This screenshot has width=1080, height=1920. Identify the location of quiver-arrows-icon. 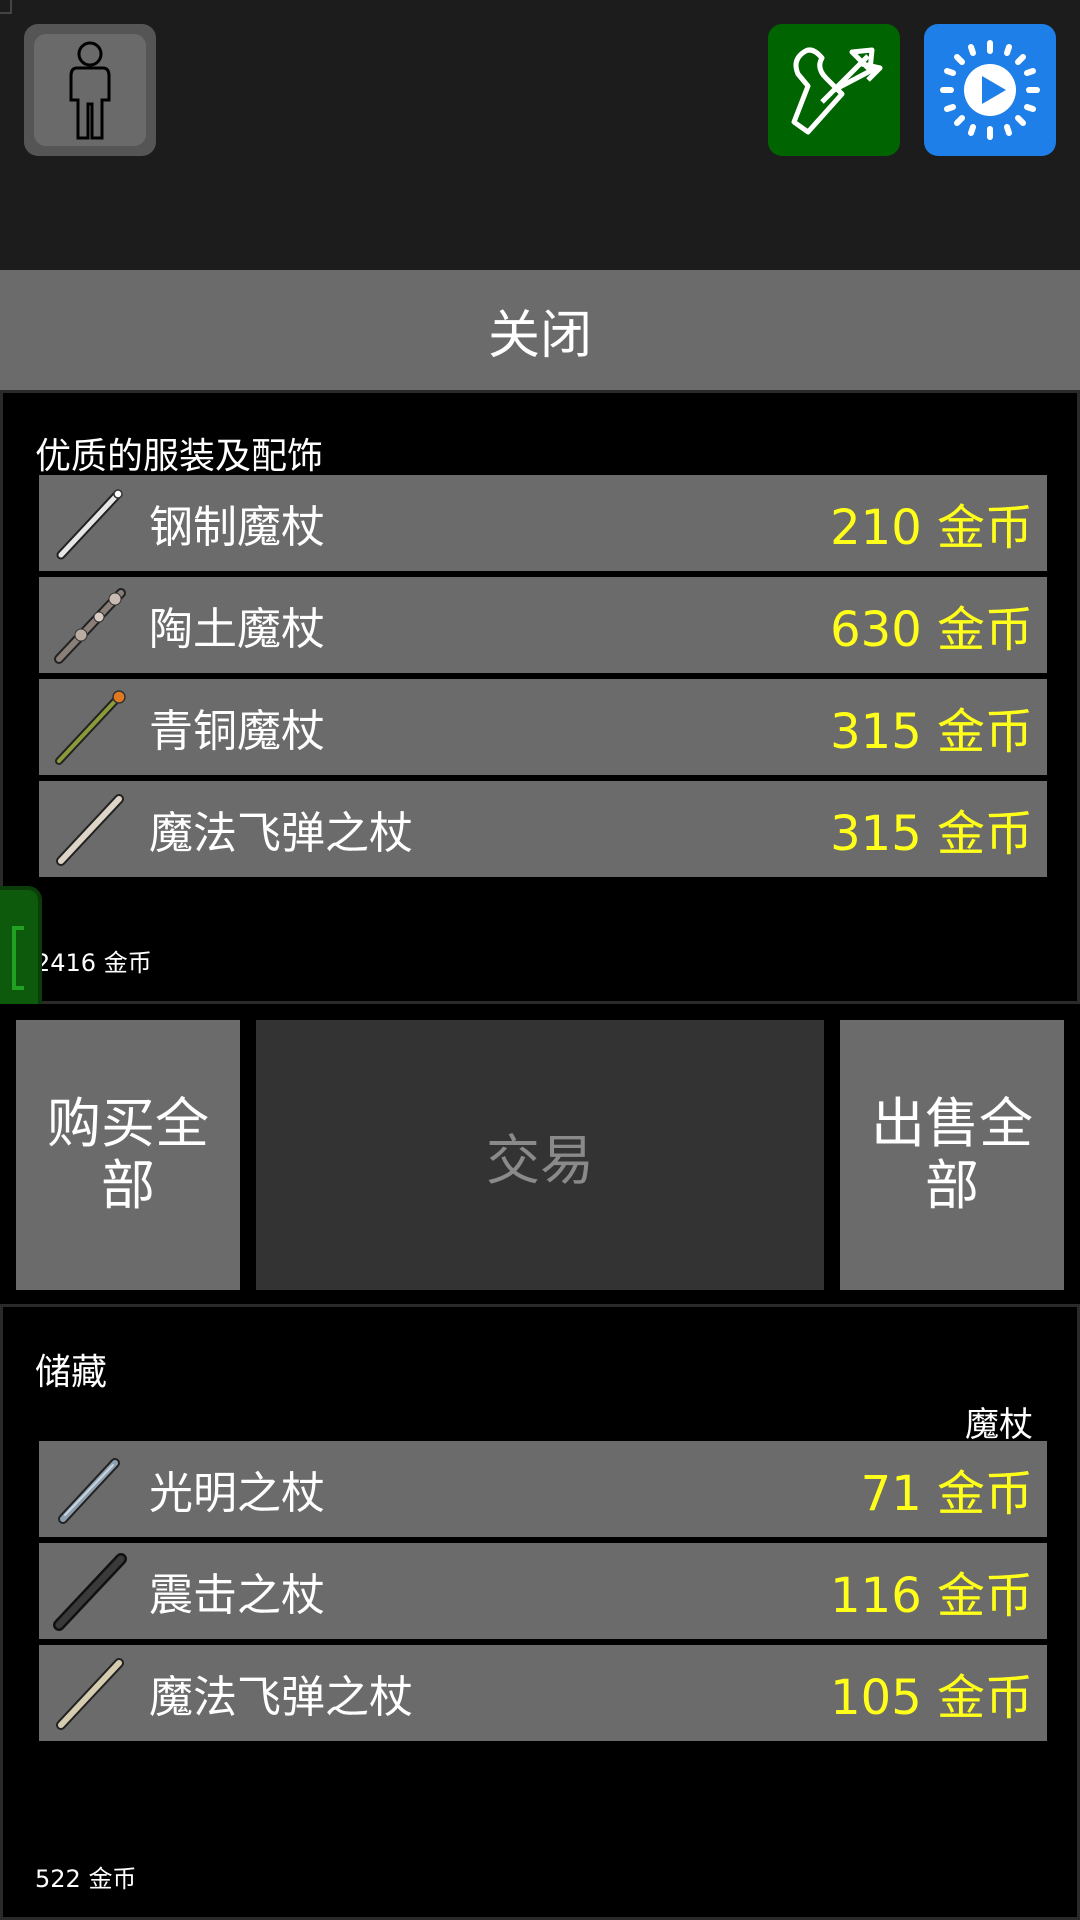
(837, 91).